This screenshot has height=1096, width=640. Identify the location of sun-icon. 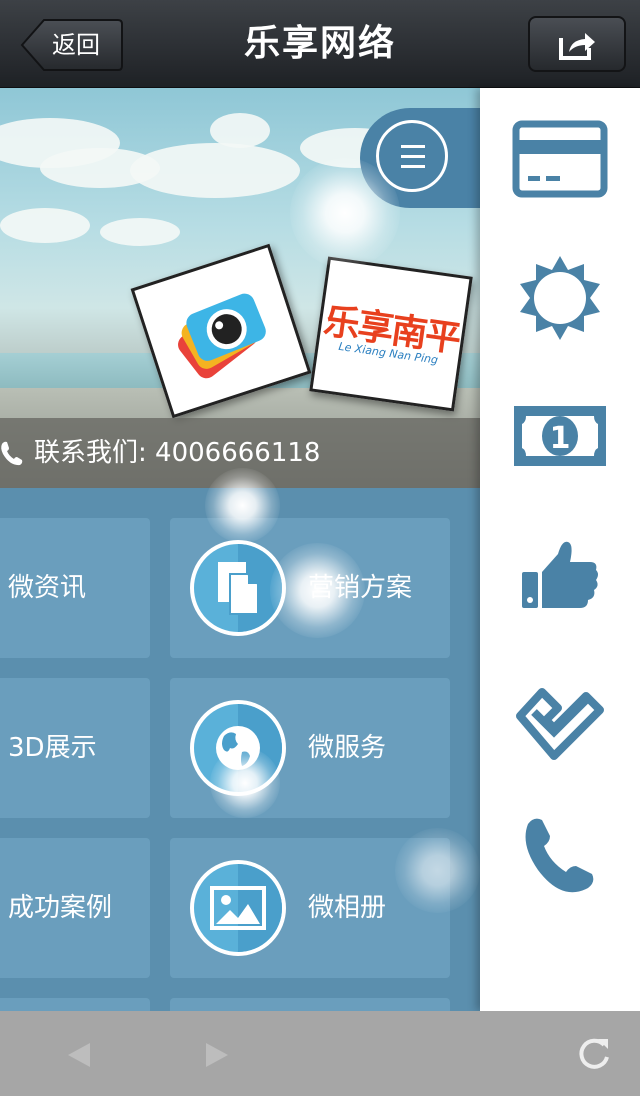
(560, 298).